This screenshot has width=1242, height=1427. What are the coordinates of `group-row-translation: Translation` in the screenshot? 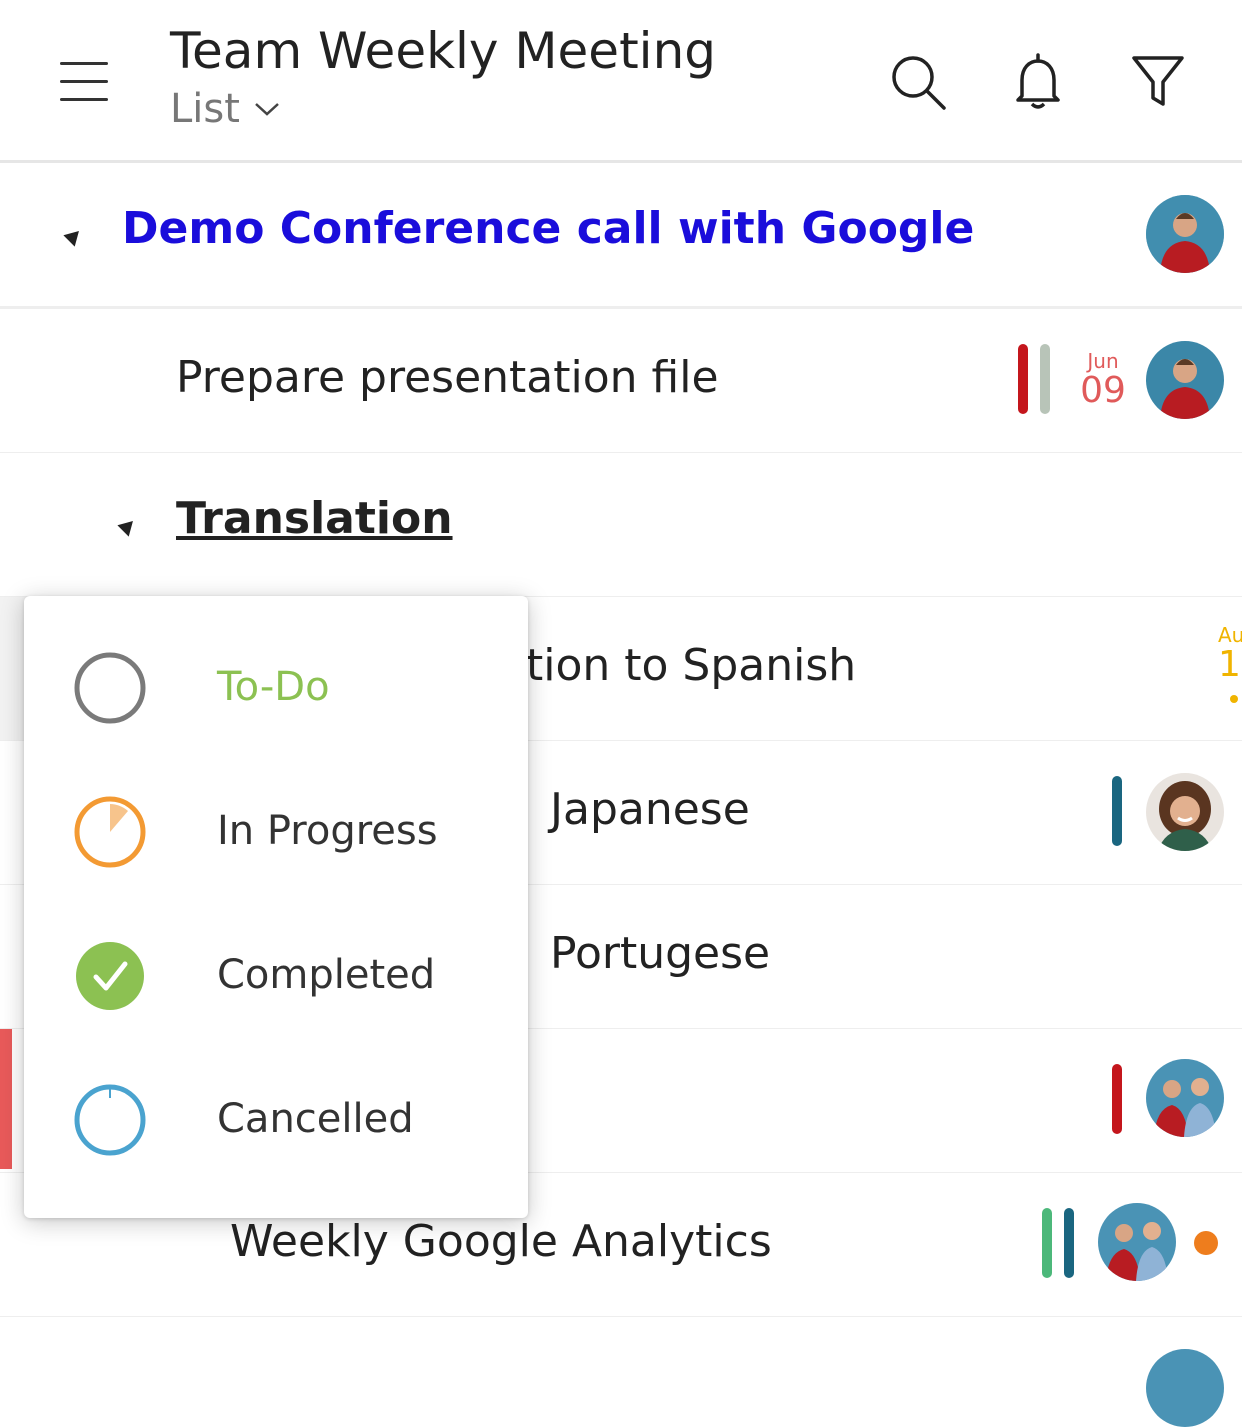 It's located at (621, 526).